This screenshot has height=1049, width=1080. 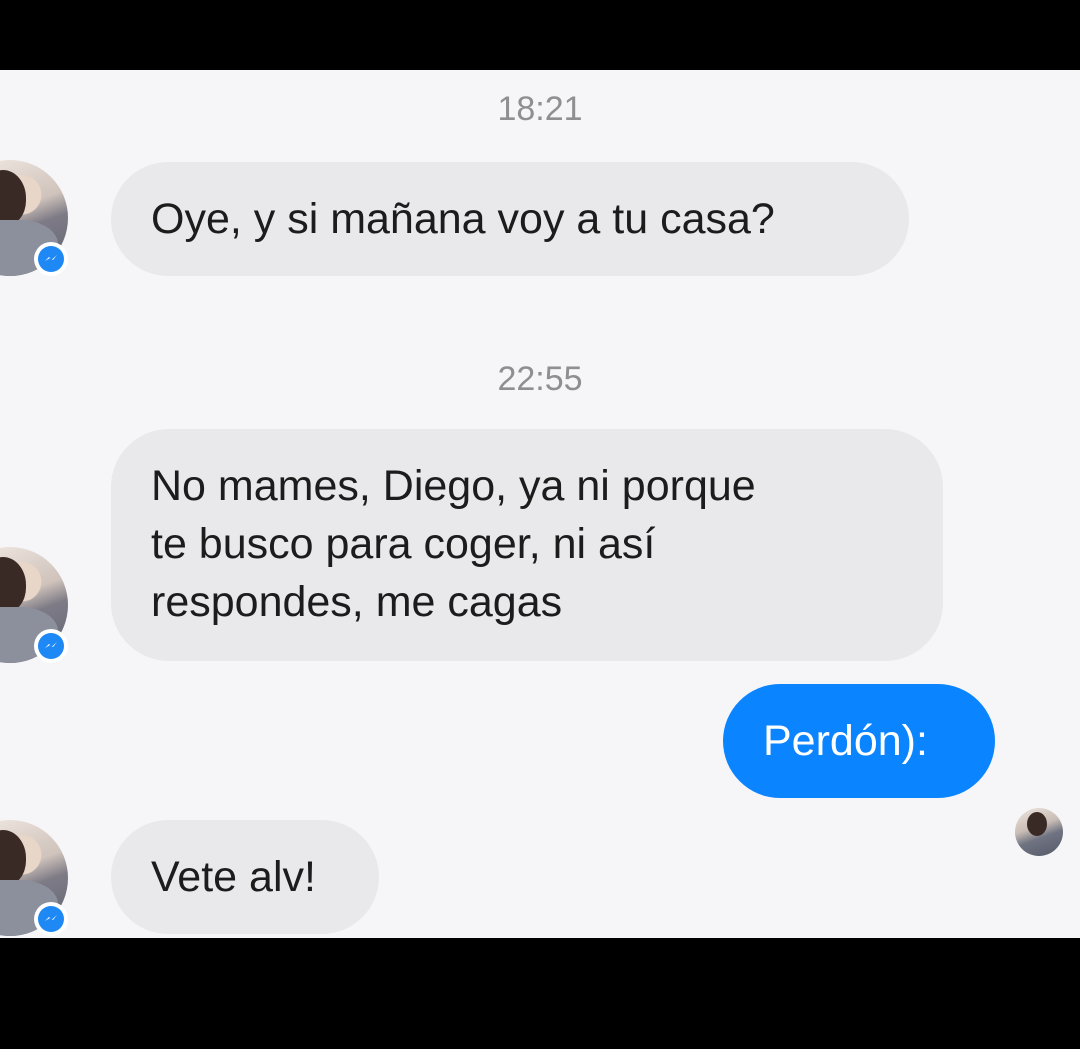 What do you see at coordinates (540, 109) in the screenshot?
I see `timestamp: 18:21` at bounding box center [540, 109].